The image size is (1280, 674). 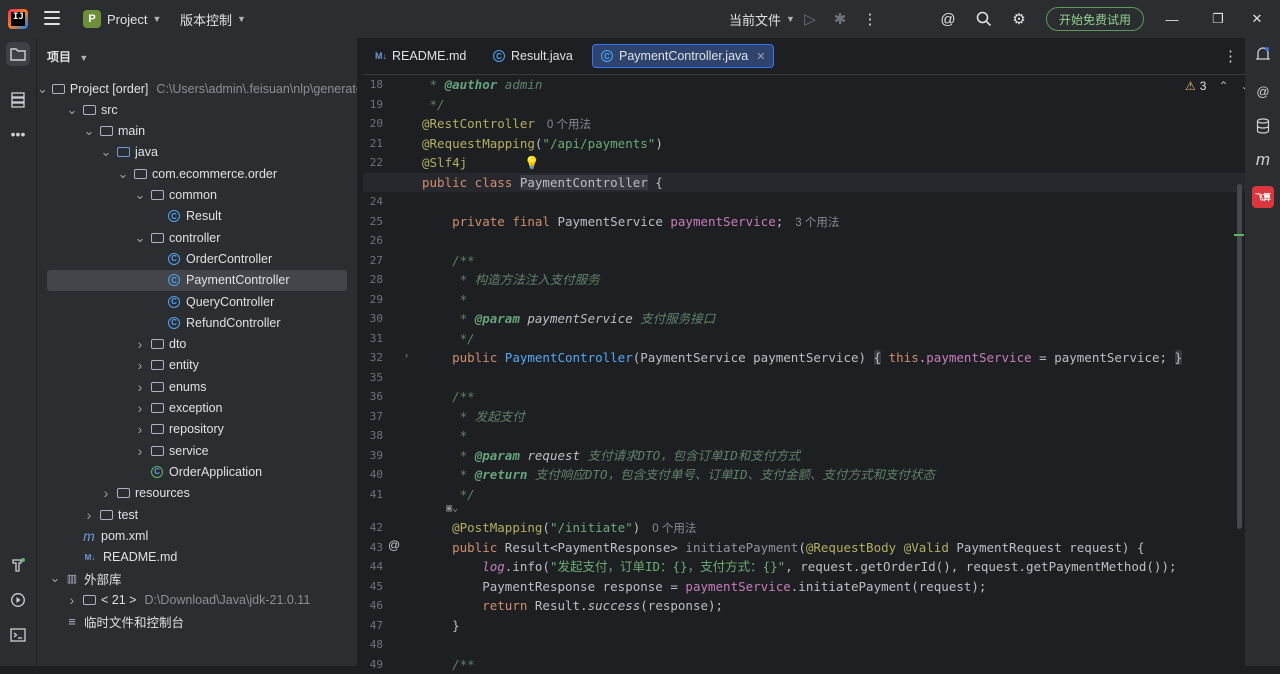 What do you see at coordinates (197, 408) in the screenshot?
I see `tree-item: › exception` at bounding box center [197, 408].